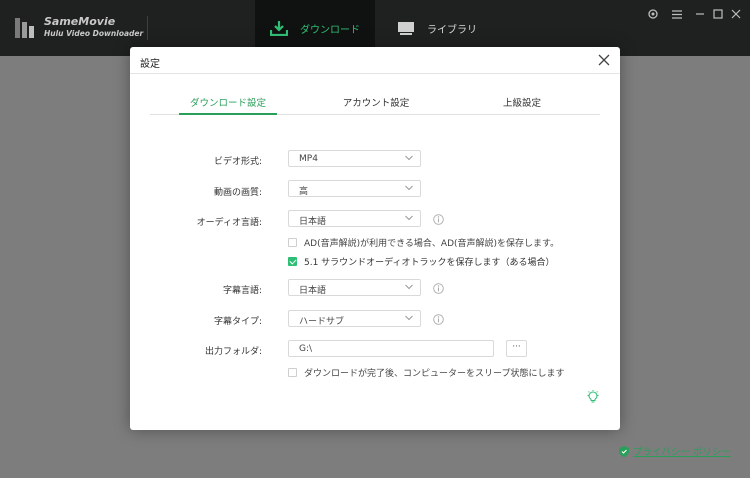  I want to click on audio-language-select: 日本語, so click(354, 218).